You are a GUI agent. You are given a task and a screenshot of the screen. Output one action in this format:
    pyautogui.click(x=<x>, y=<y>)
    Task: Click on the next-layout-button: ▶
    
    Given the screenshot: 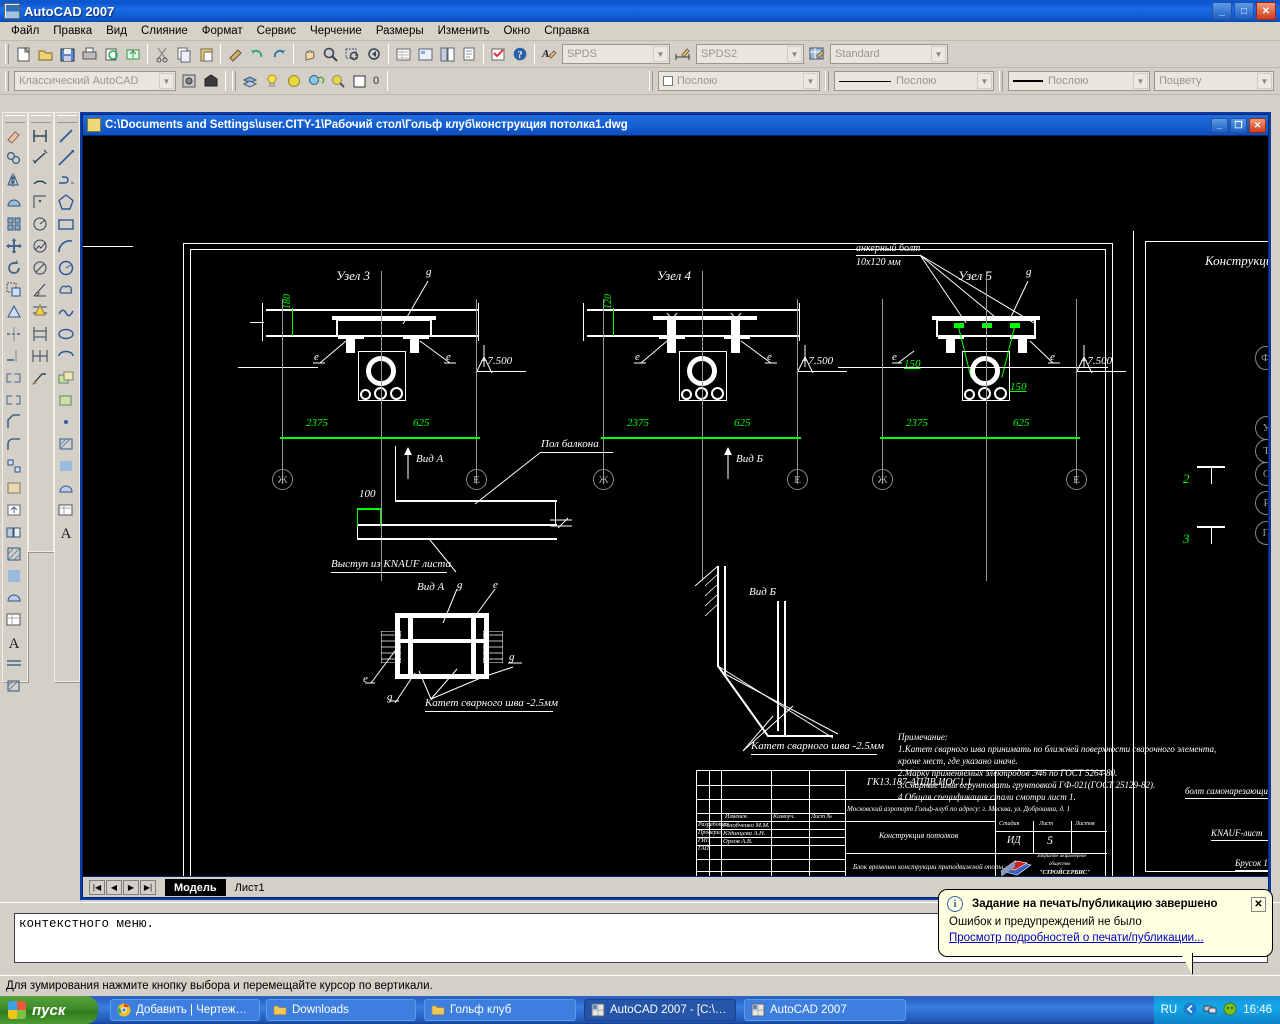 What is the action you would take?
    pyautogui.click(x=131, y=887)
    